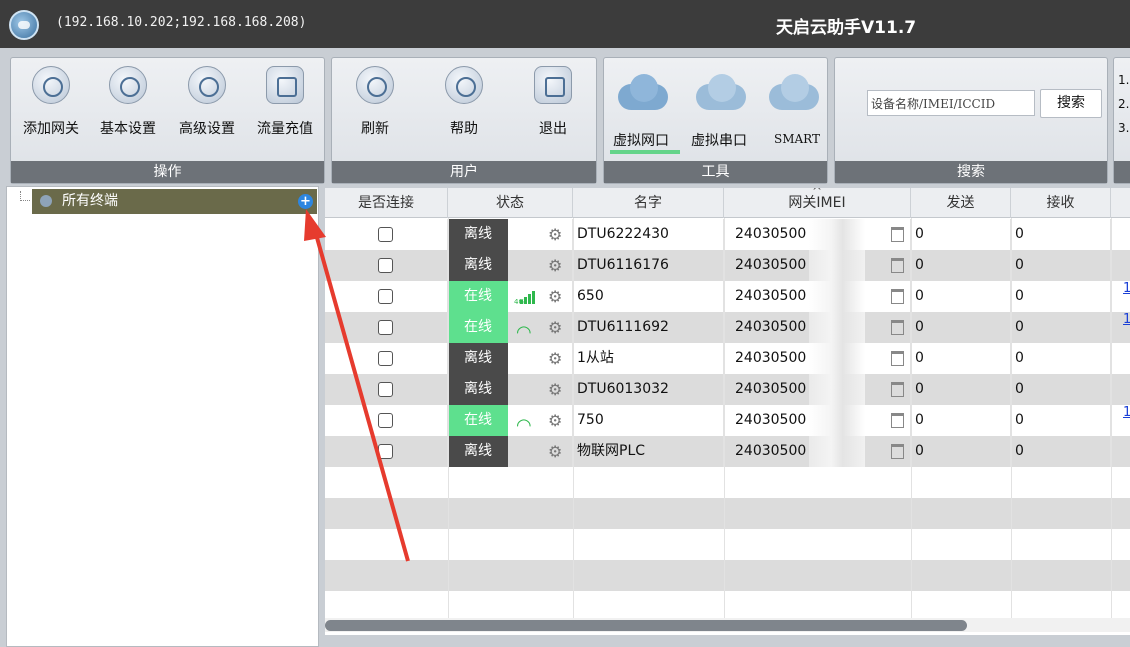  Describe the element at coordinates (727, 296) in the screenshot. I see `table-row: 在线 4G ⚙ 650 24030500 0 0 1` at that location.